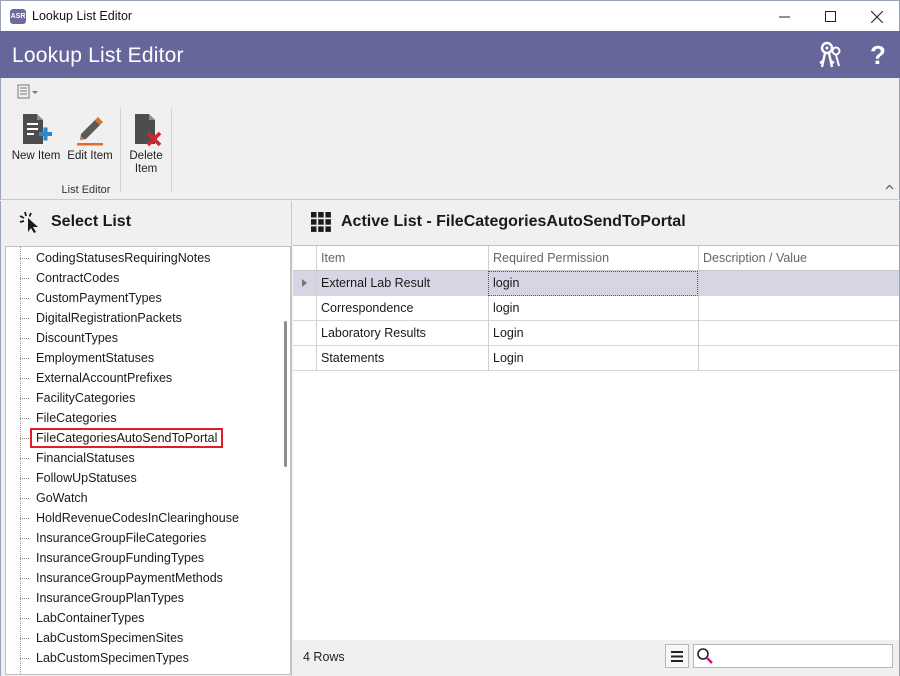 This screenshot has width=900, height=676. What do you see at coordinates (321, 222) in the screenshot?
I see `grid-icon` at bounding box center [321, 222].